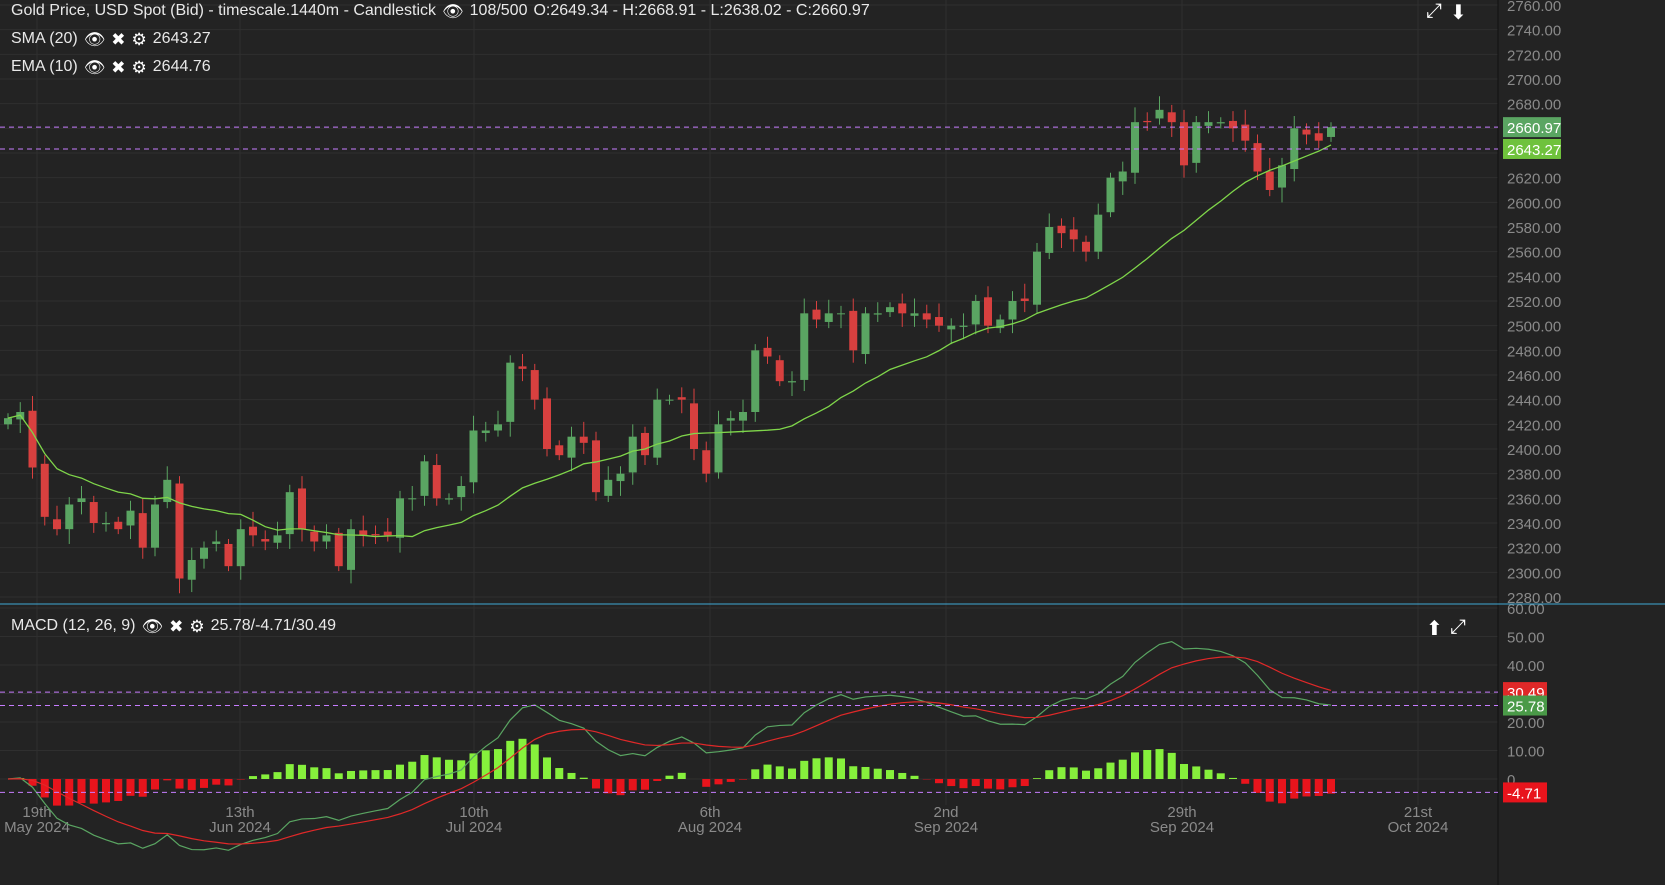  I want to click on move-up-icon: ⬆, so click(1434, 628).